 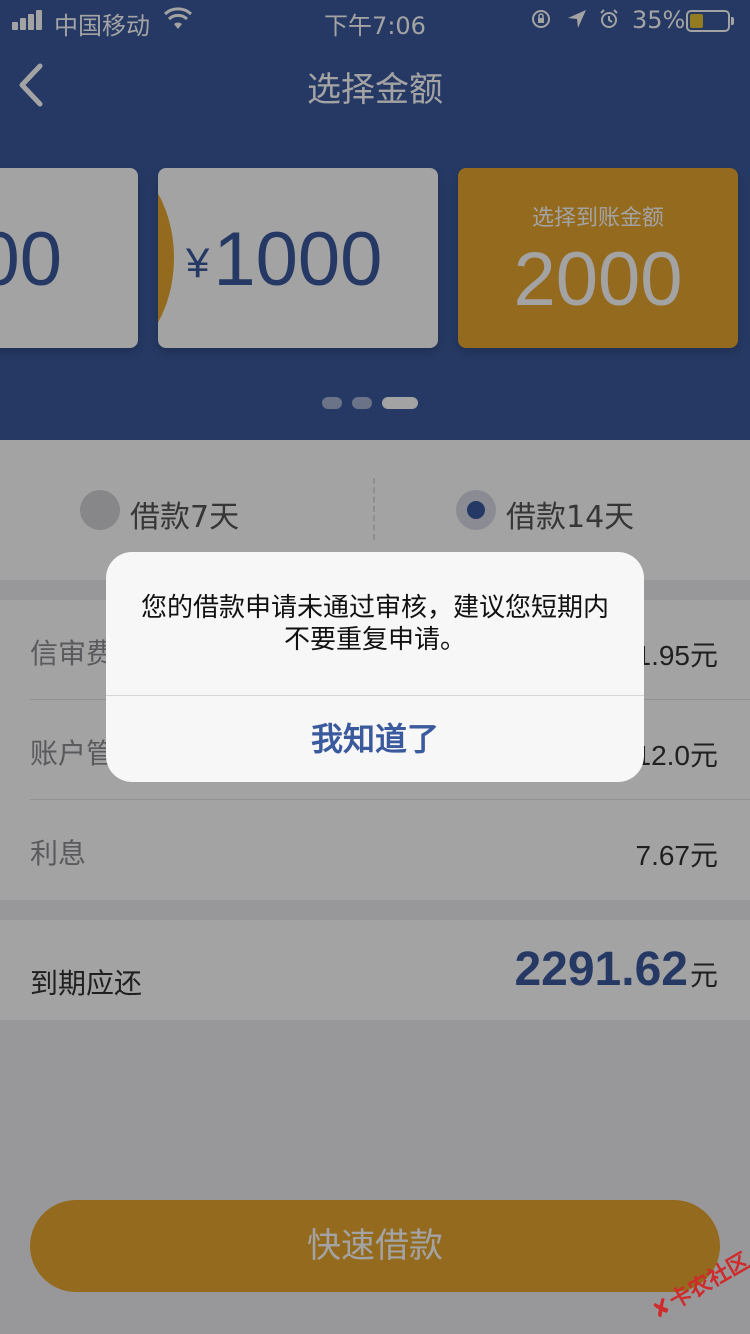 I want to click on alert-dialog: 您的借款申请未通过审核，建议您短期内不要重复申请。 我知道了, so click(x=375, y=667).